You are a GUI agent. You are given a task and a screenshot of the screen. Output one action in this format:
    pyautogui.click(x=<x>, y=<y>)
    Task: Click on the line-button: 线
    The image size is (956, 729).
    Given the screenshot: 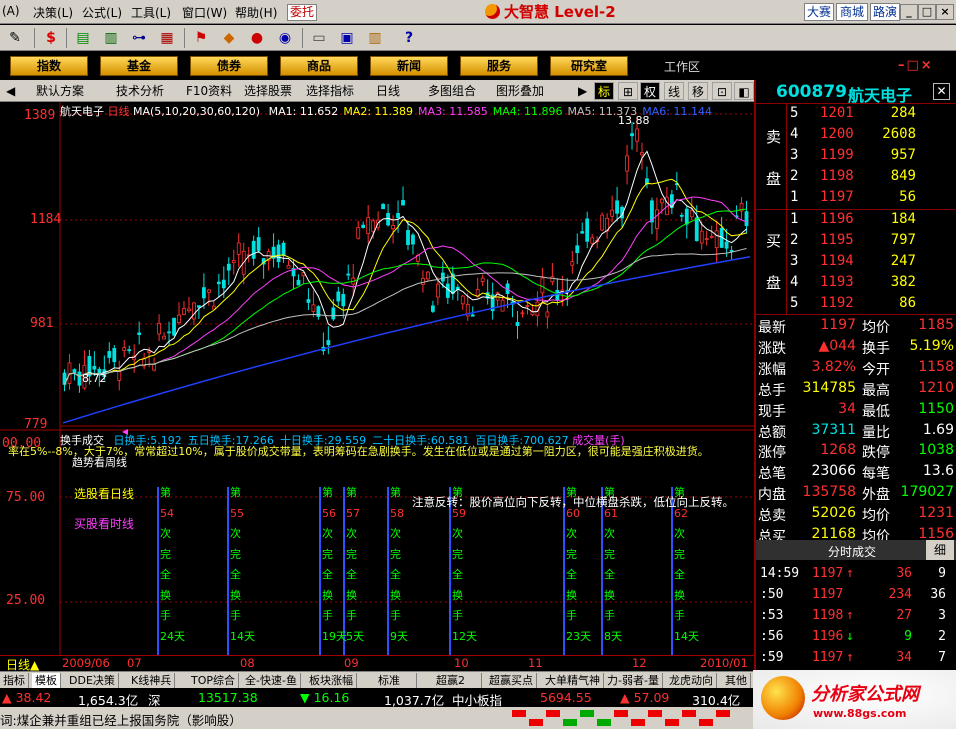 What is the action you would take?
    pyautogui.click(x=674, y=91)
    